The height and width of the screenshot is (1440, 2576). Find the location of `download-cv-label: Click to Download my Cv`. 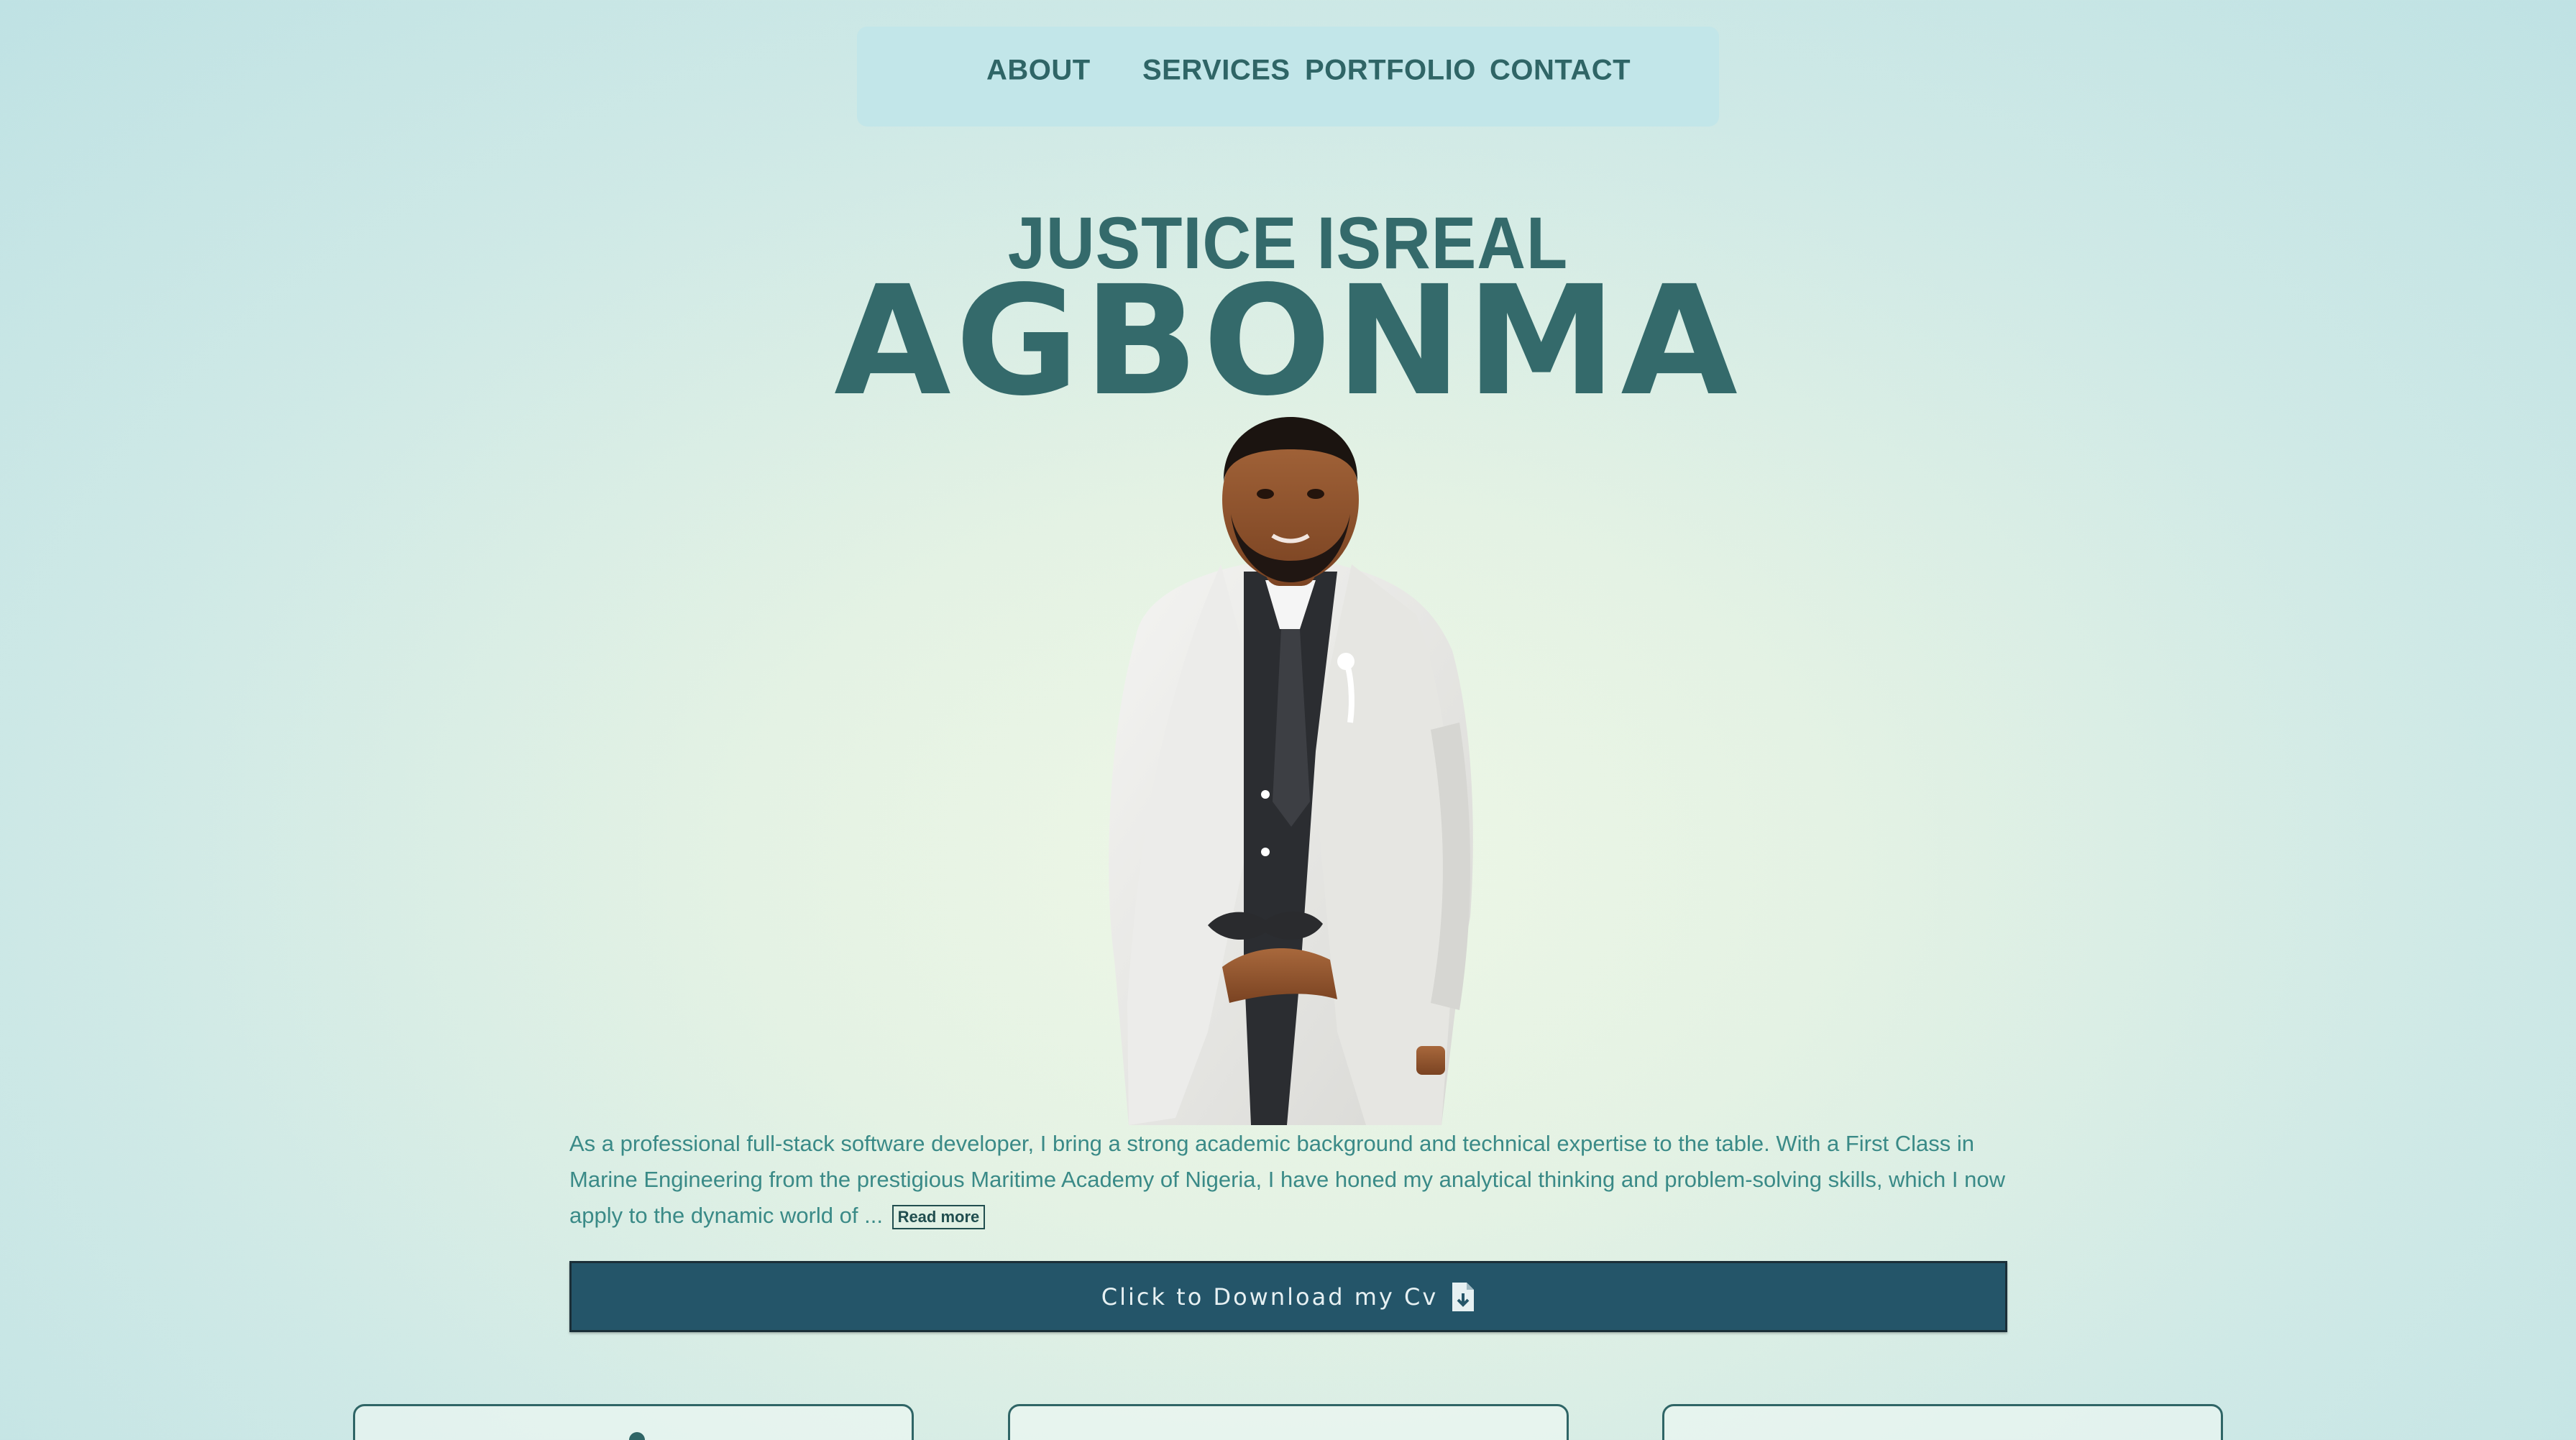

download-cv-label: Click to Download my Cv is located at coordinates (1270, 1297).